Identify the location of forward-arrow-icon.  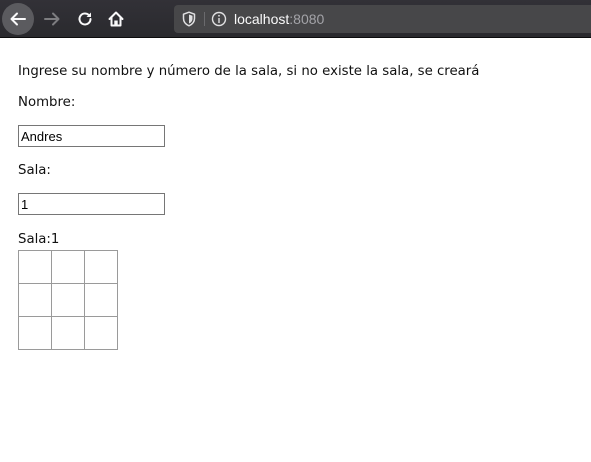
(52, 19).